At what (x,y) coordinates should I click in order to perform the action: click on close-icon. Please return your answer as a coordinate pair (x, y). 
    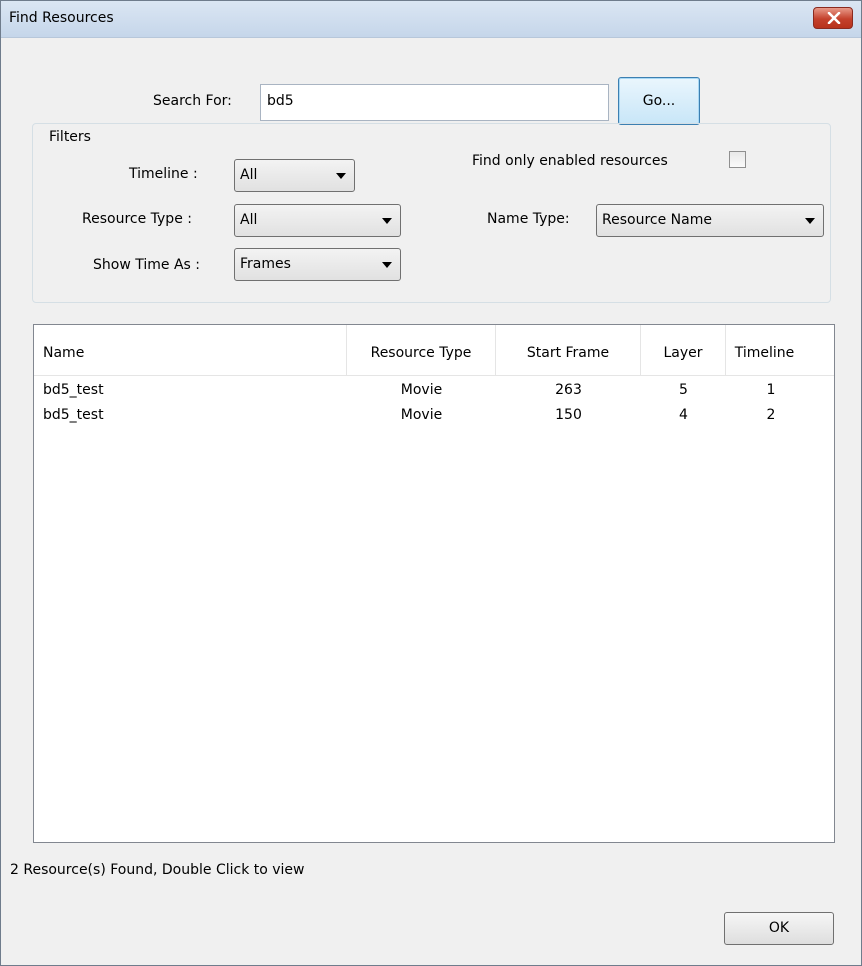
    Looking at the image, I should click on (834, 18).